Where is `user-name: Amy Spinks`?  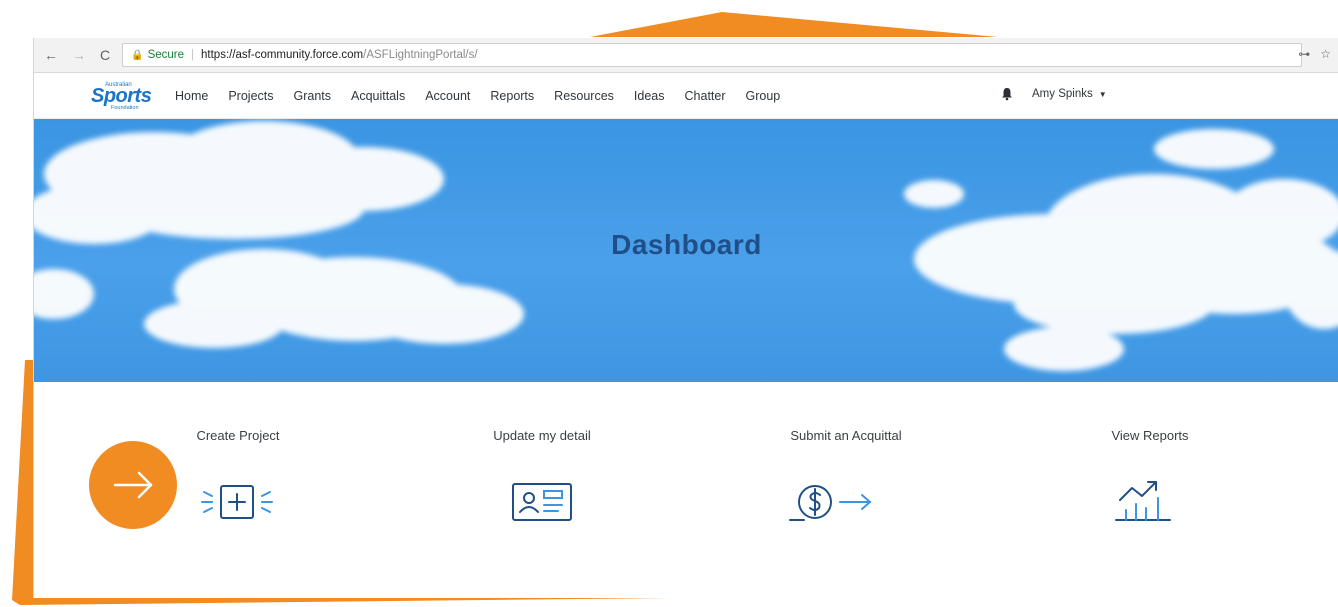
user-name: Amy Spinks is located at coordinates (1062, 94).